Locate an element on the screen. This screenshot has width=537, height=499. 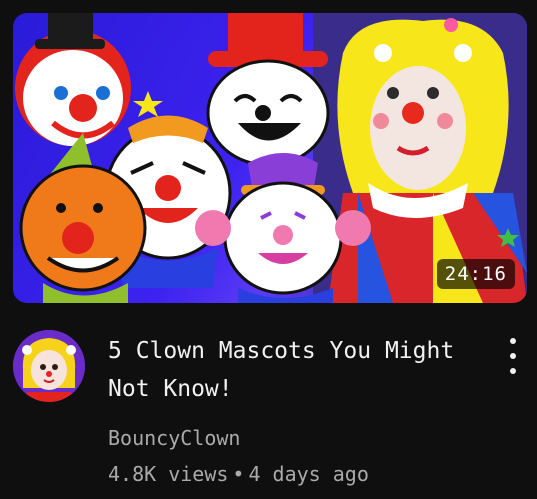
channel-name: BouncyClown is located at coordinates (174, 438).